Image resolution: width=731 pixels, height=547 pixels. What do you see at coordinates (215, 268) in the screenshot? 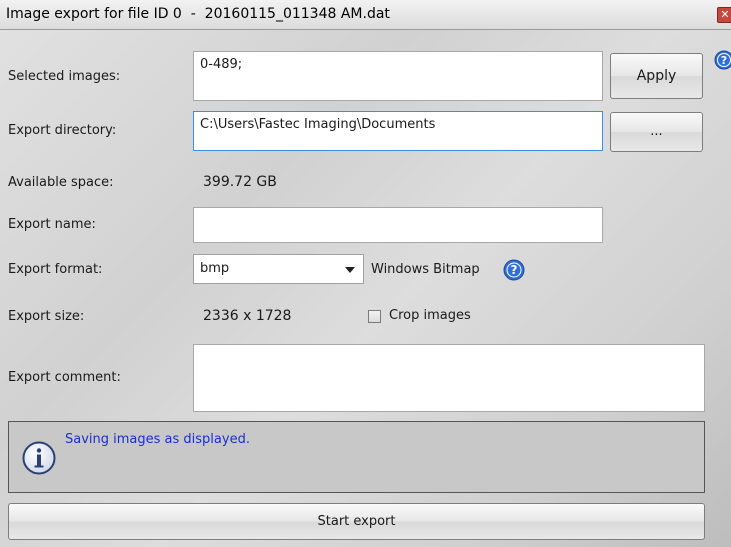
I see `export-format-value: bmp` at bounding box center [215, 268].